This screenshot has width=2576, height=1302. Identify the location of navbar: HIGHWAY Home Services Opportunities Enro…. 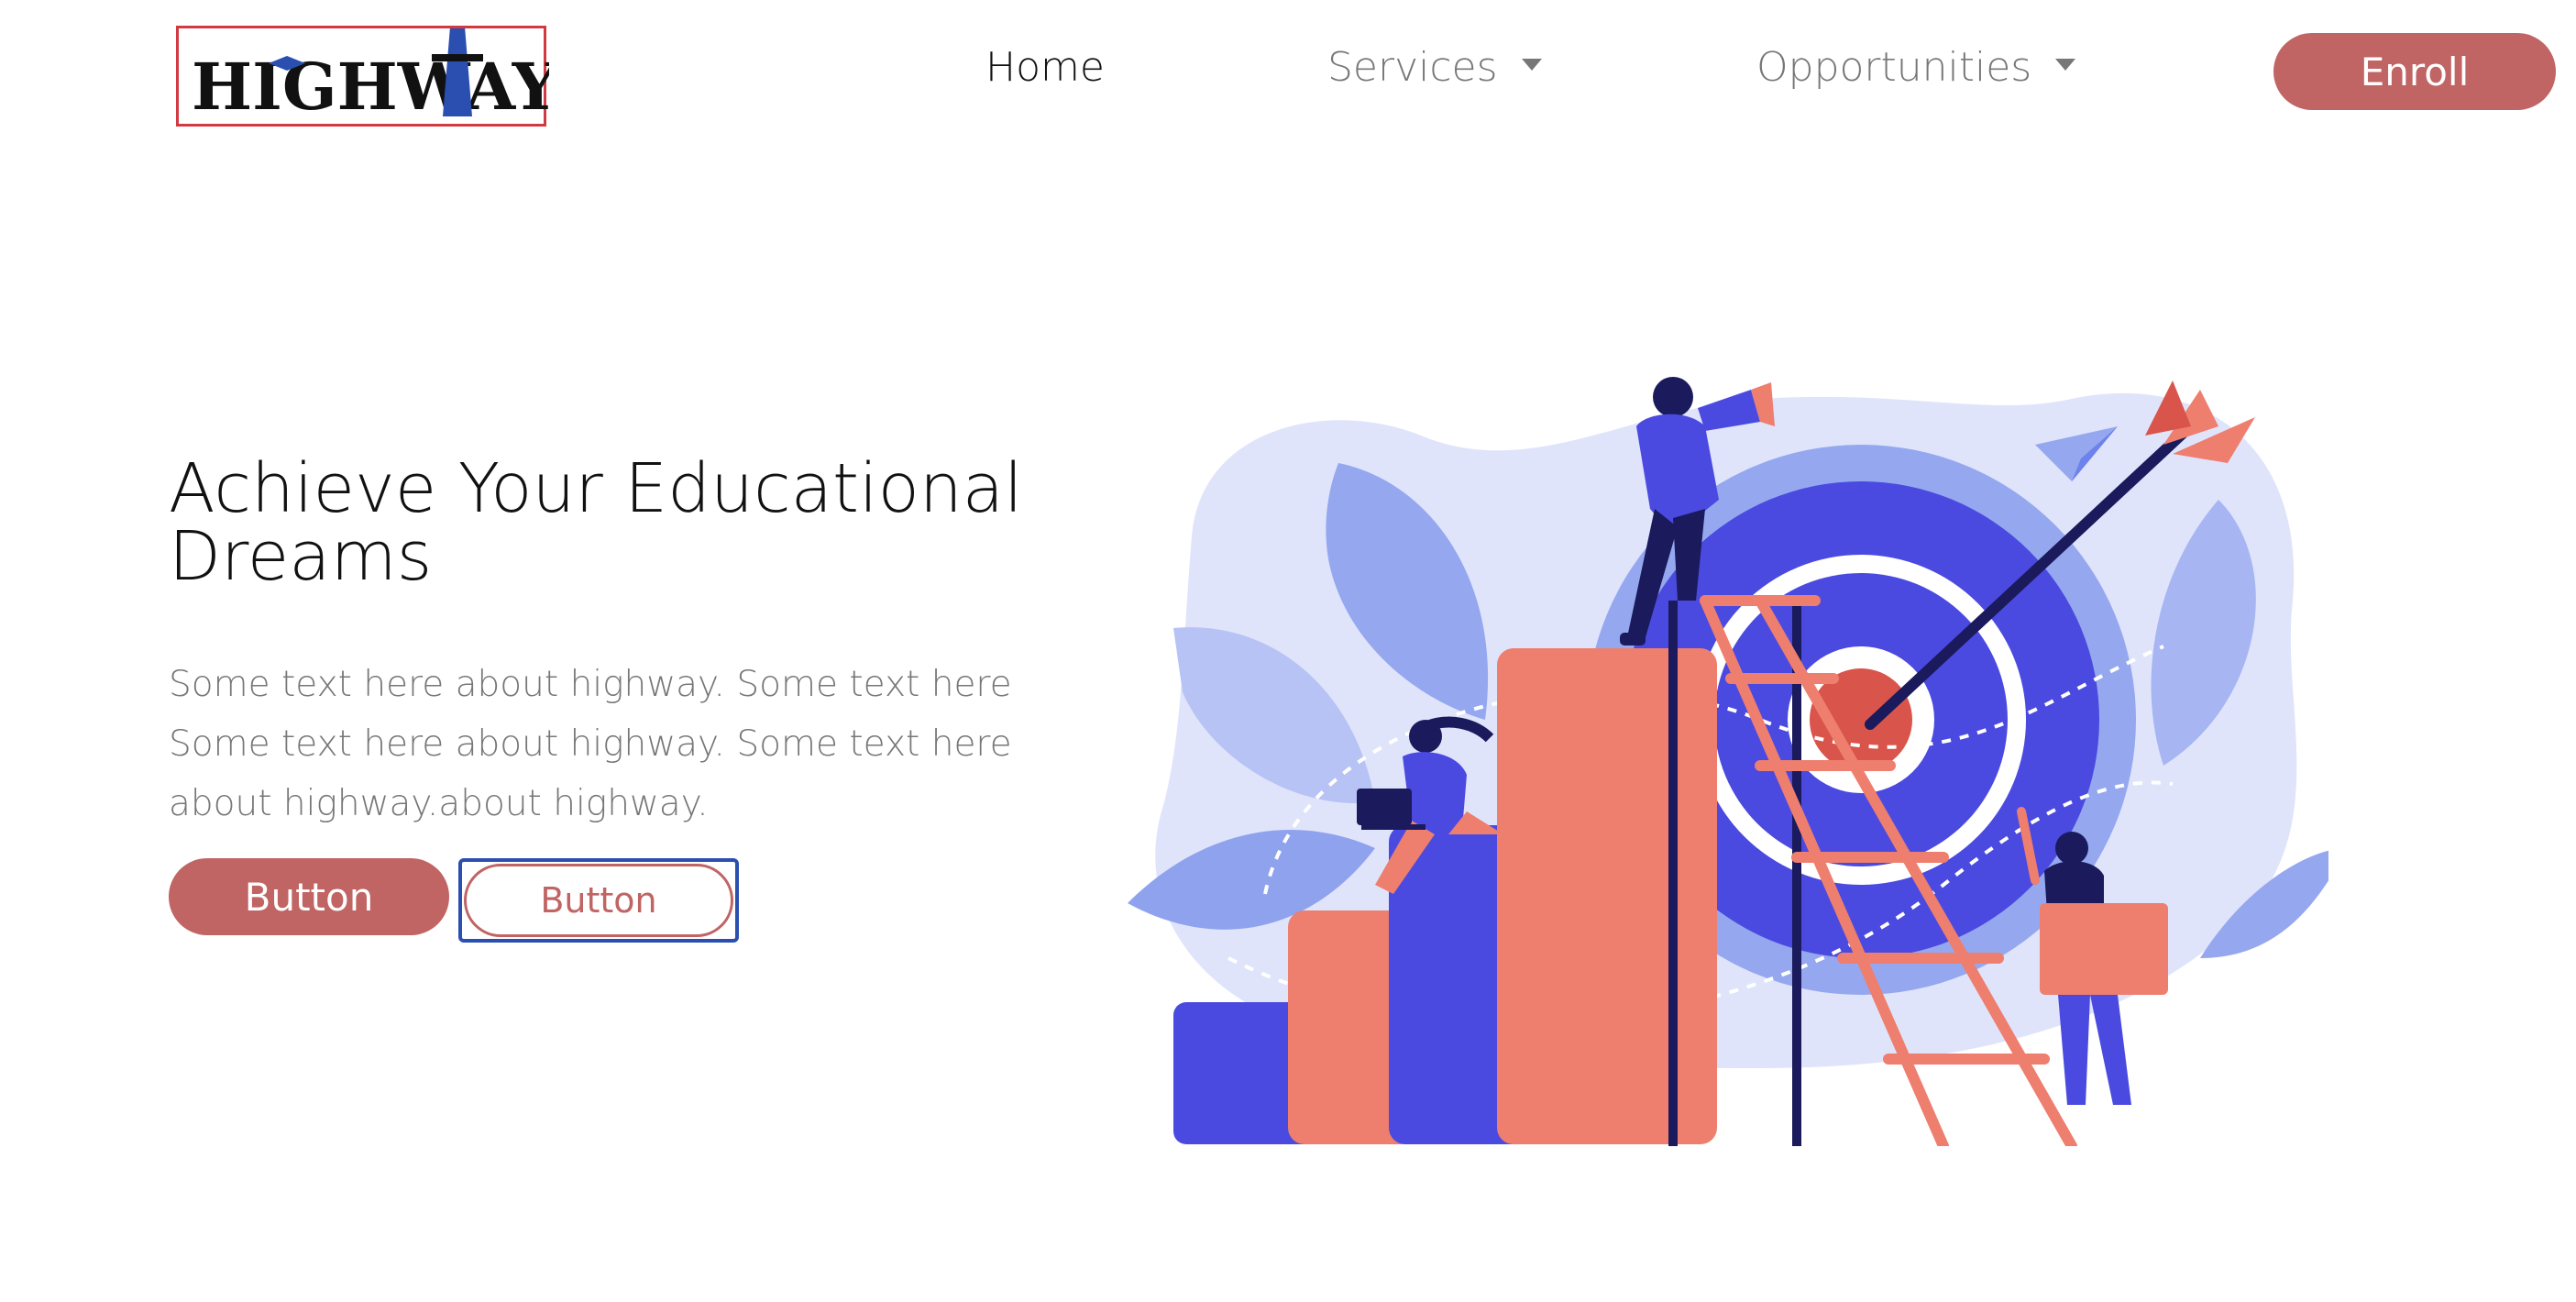
(1288, 73).